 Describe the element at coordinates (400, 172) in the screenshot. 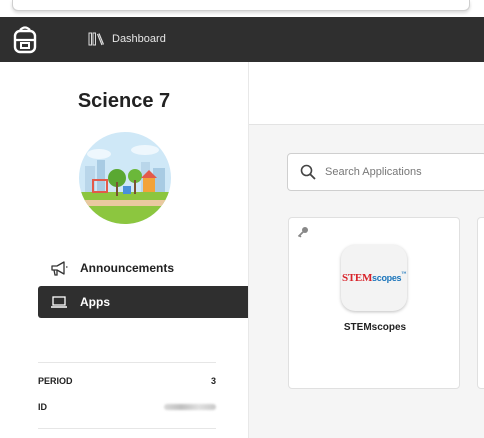

I see `search-input` at that location.